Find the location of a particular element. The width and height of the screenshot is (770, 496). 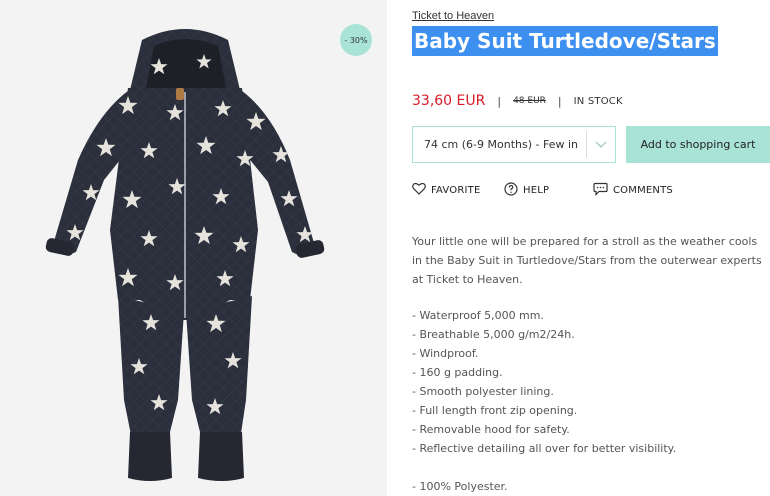

feature-item: - Full length front zip opening. is located at coordinates (495, 410).